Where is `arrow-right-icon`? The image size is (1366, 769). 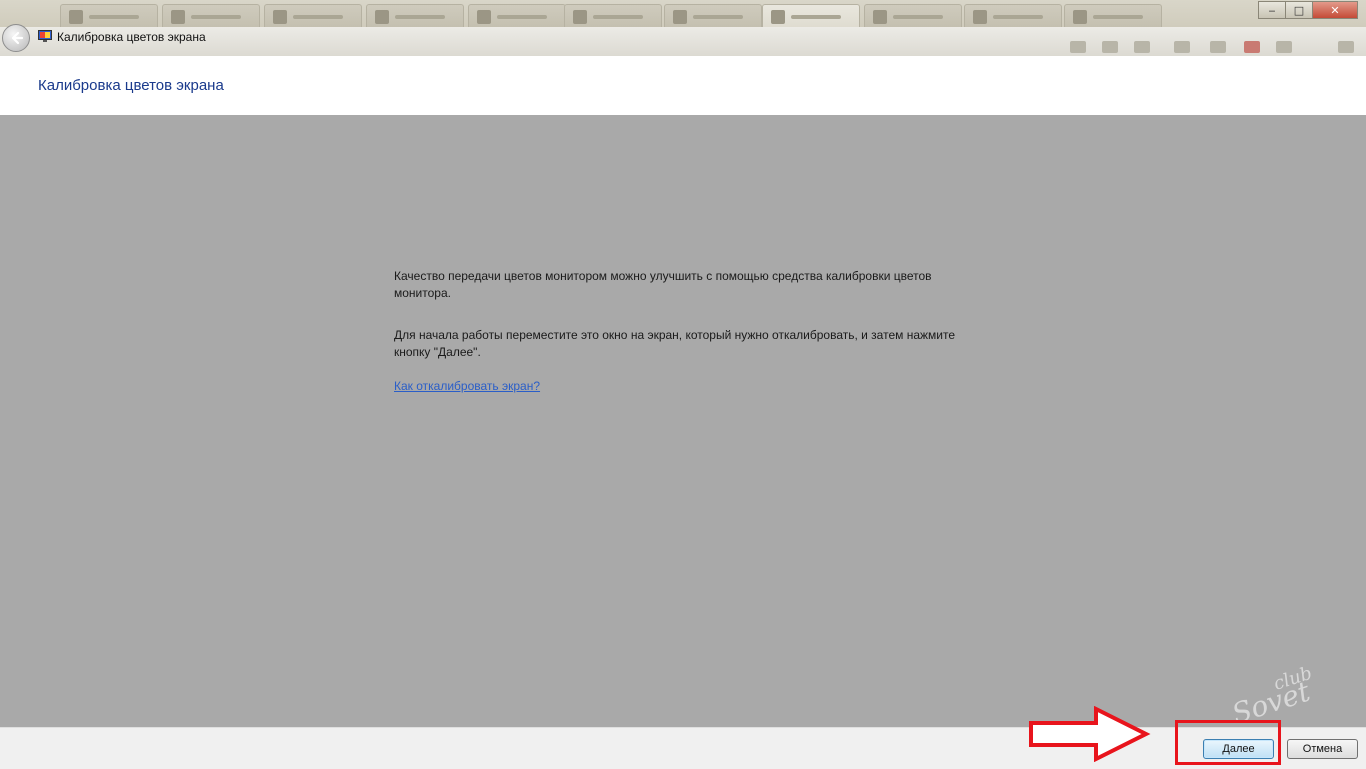
arrow-right-icon is located at coordinates (1090, 734).